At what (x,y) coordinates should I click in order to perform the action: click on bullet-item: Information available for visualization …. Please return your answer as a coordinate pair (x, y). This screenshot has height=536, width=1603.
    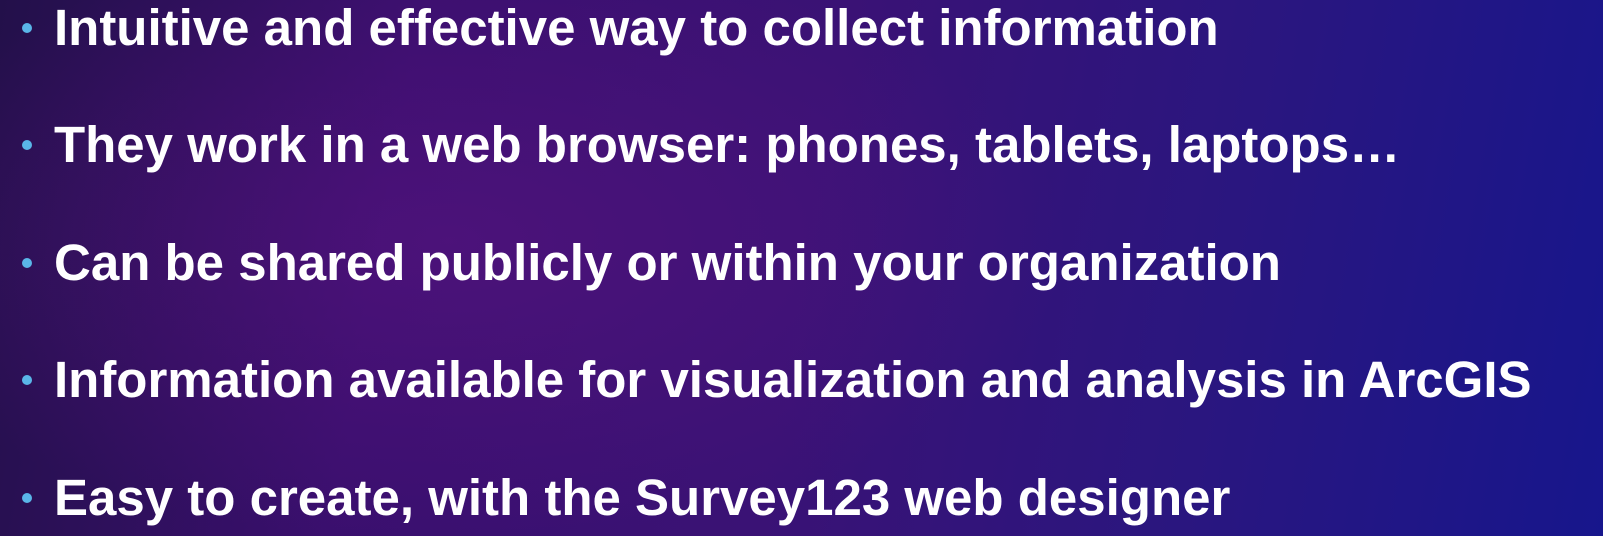
    Looking at the image, I should click on (801, 380).